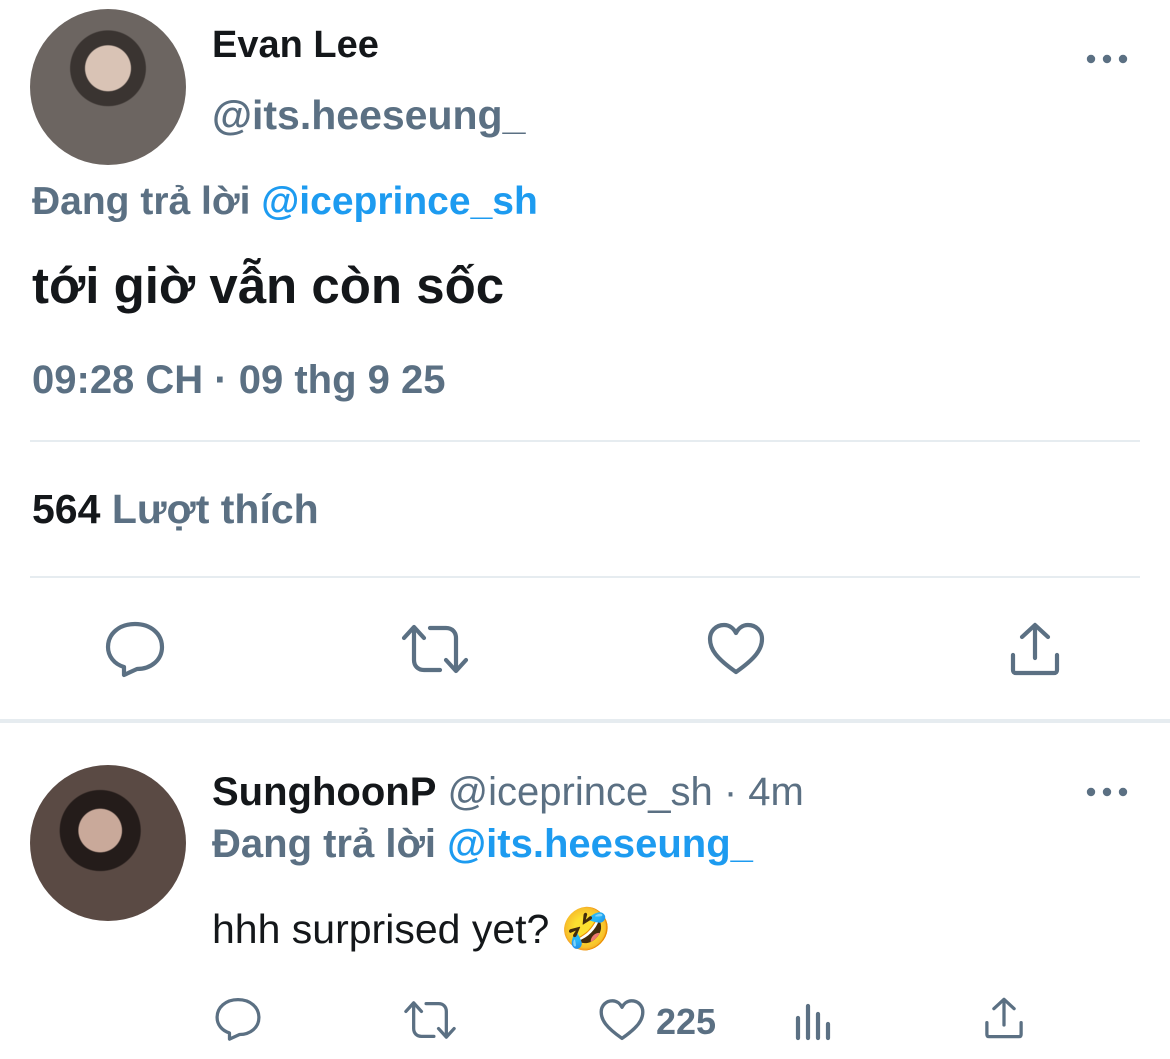 Image resolution: width=1170 pixels, height=1059 pixels. Describe the element at coordinates (1107, 59) in the screenshot. I see `more-options-icon` at that location.